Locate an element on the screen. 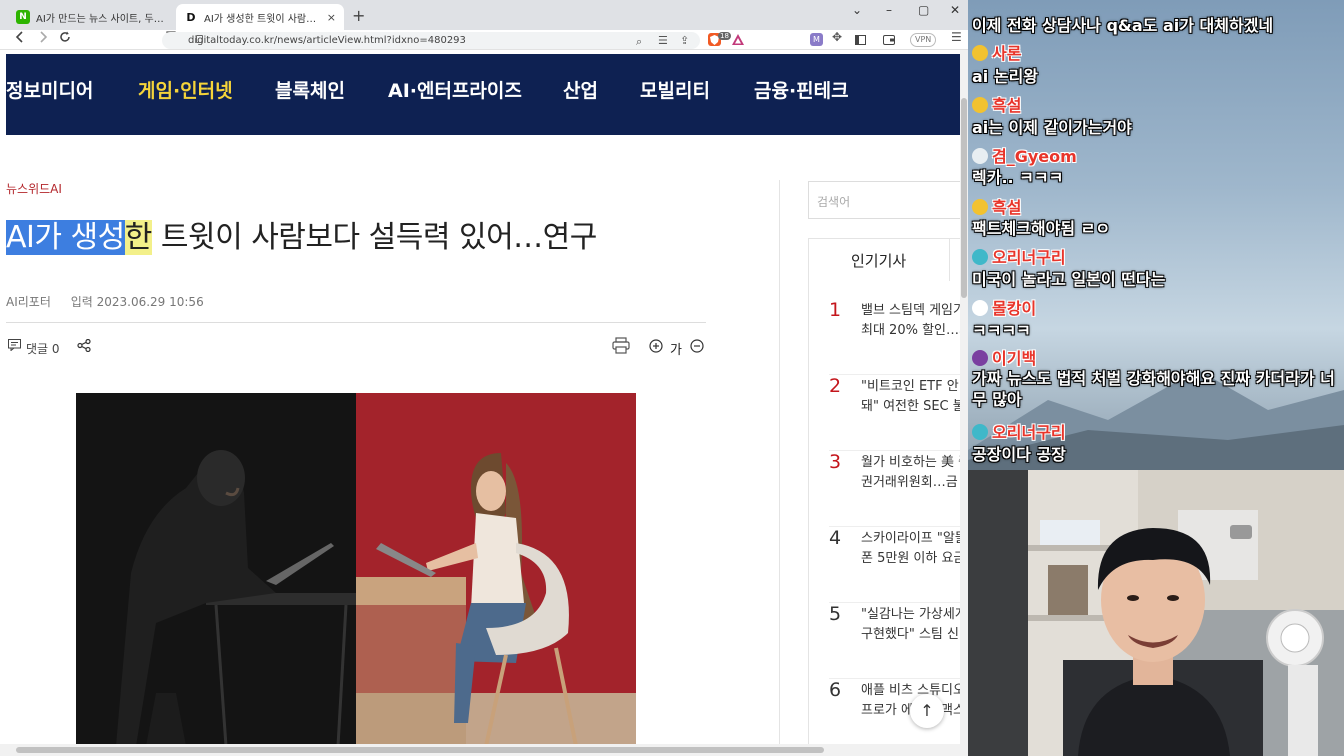 This screenshot has height=756, width=1344. reader-mode-icon: ☰ is located at coordinates (663, 40).